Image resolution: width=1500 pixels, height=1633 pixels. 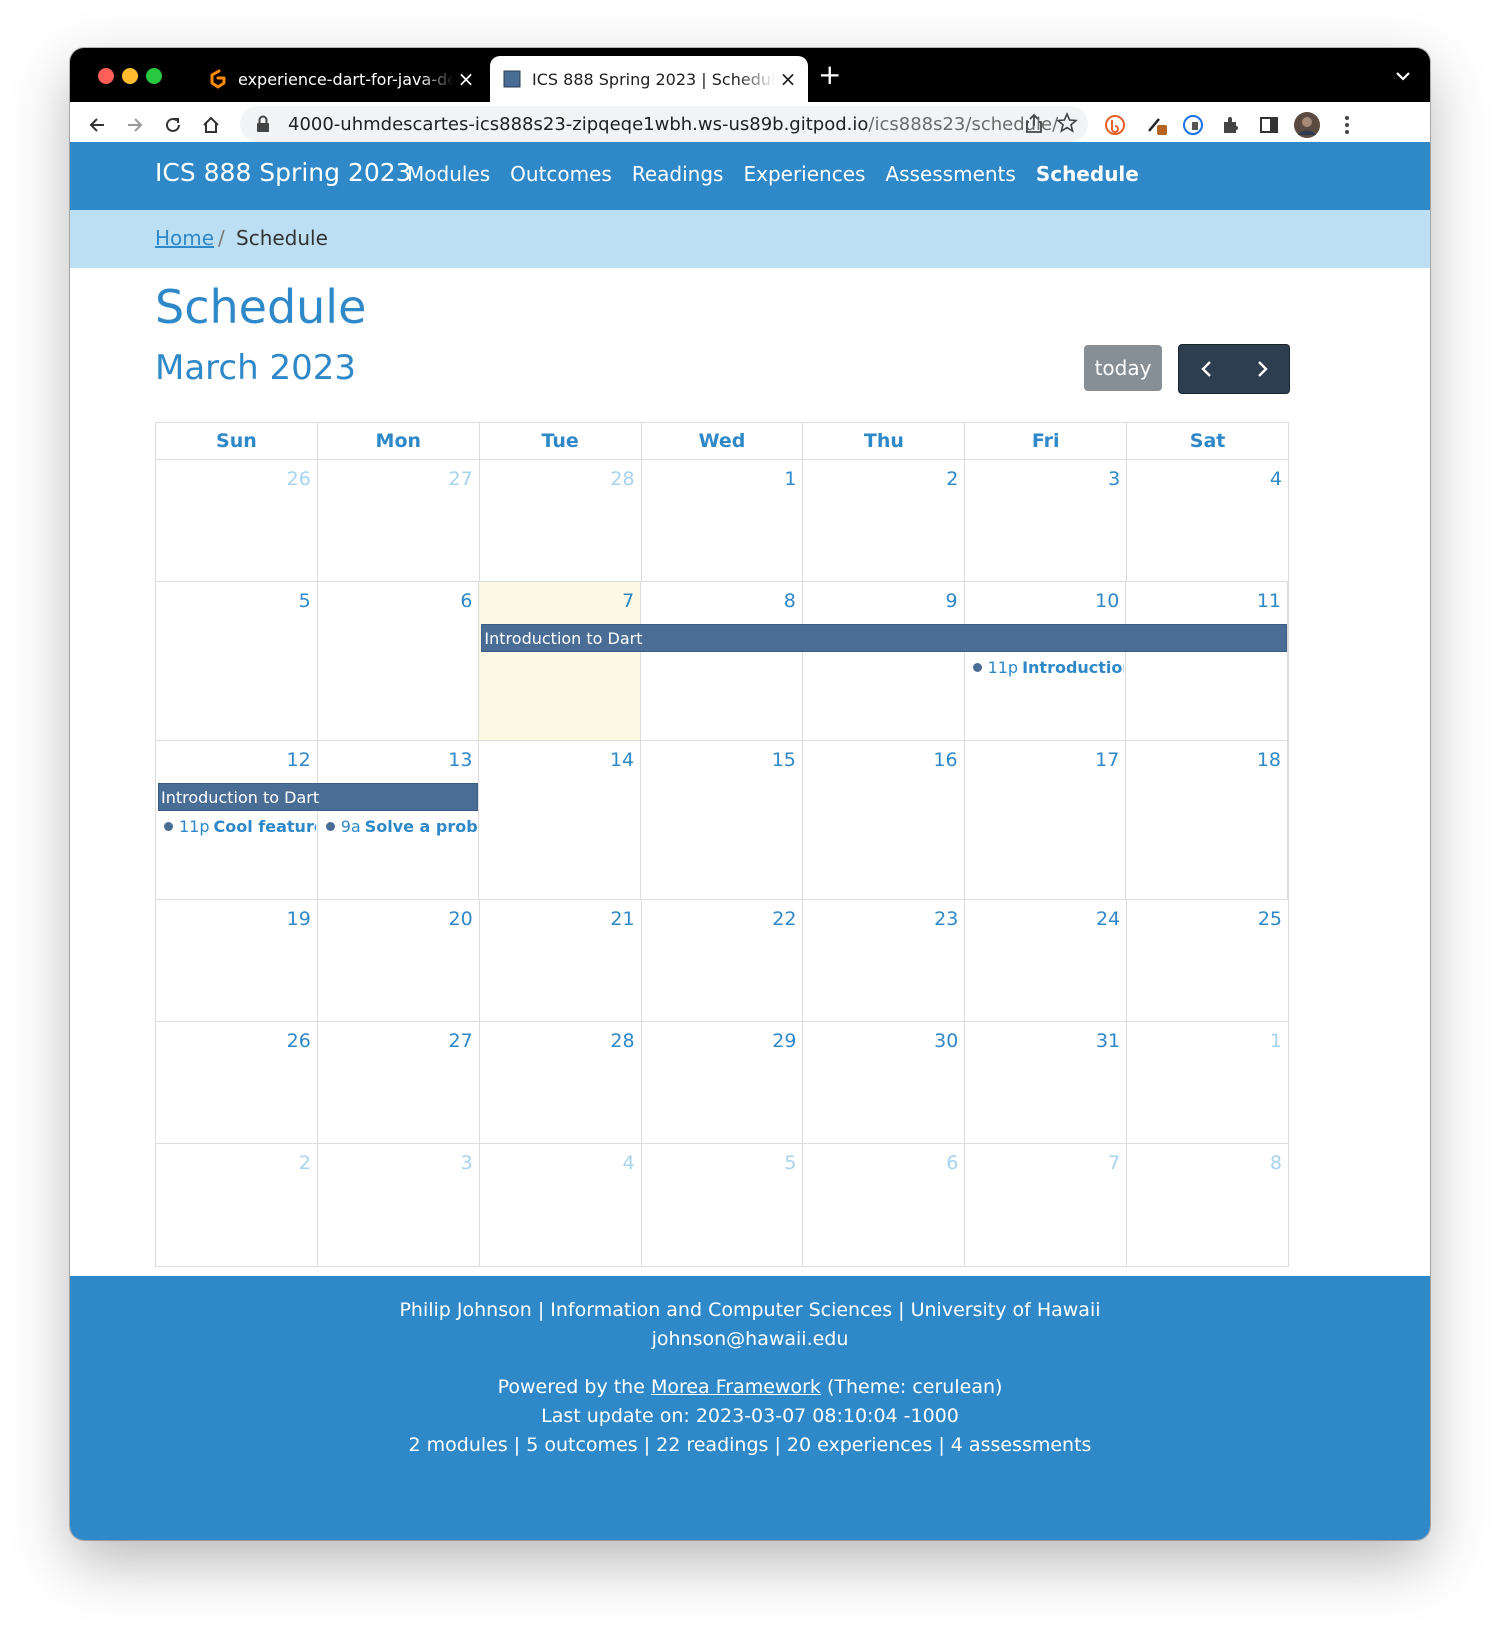 What do you see at coordinates (106, 76) in the screenshot?
I see `close-window-button` at bounding box center [106, 76].